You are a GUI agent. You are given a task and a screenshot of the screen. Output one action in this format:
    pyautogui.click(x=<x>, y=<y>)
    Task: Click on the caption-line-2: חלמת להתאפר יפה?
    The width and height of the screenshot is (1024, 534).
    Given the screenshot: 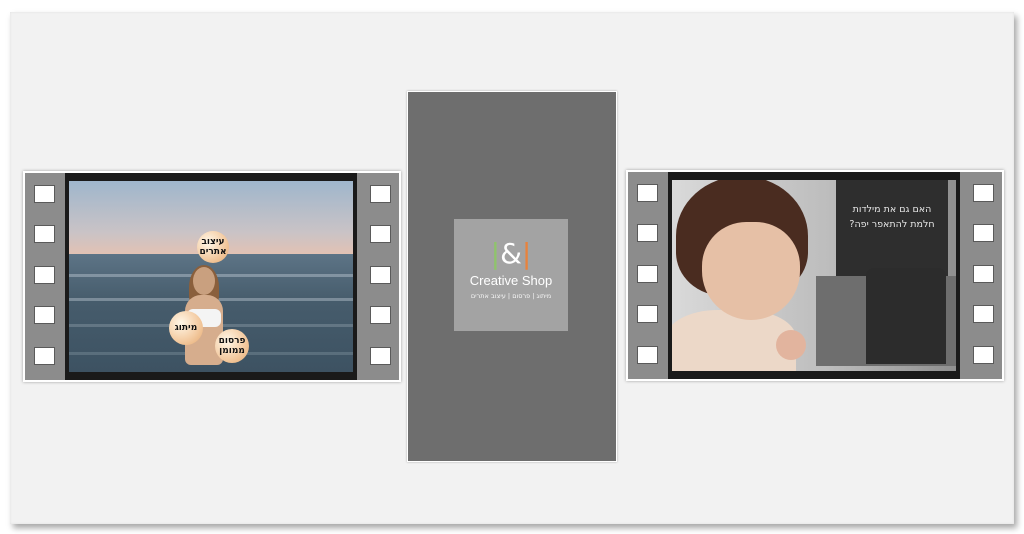 What is the action you would take?
    pyautogui.click(x=892, y=224)
    